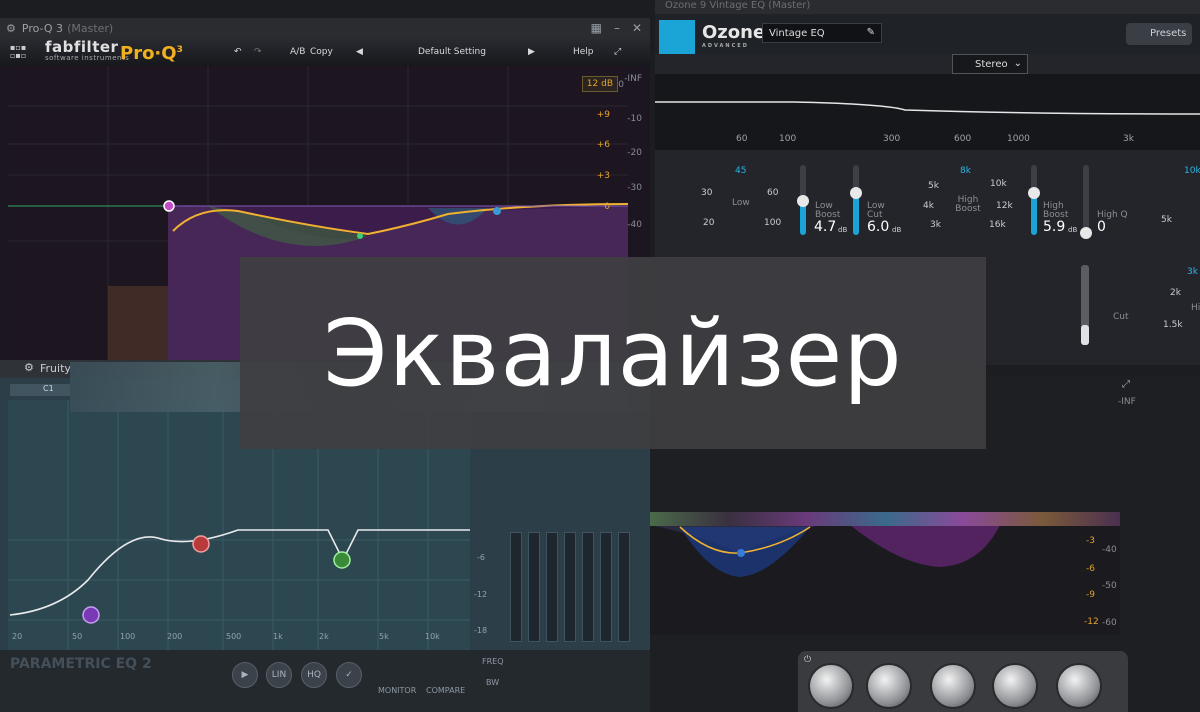 This screenshot has width=1200, height=712. What do you see at coordinates (397, 690) in the screenshot?
I see `monitor-label: MONITOR` at bounding box center [397, 690].